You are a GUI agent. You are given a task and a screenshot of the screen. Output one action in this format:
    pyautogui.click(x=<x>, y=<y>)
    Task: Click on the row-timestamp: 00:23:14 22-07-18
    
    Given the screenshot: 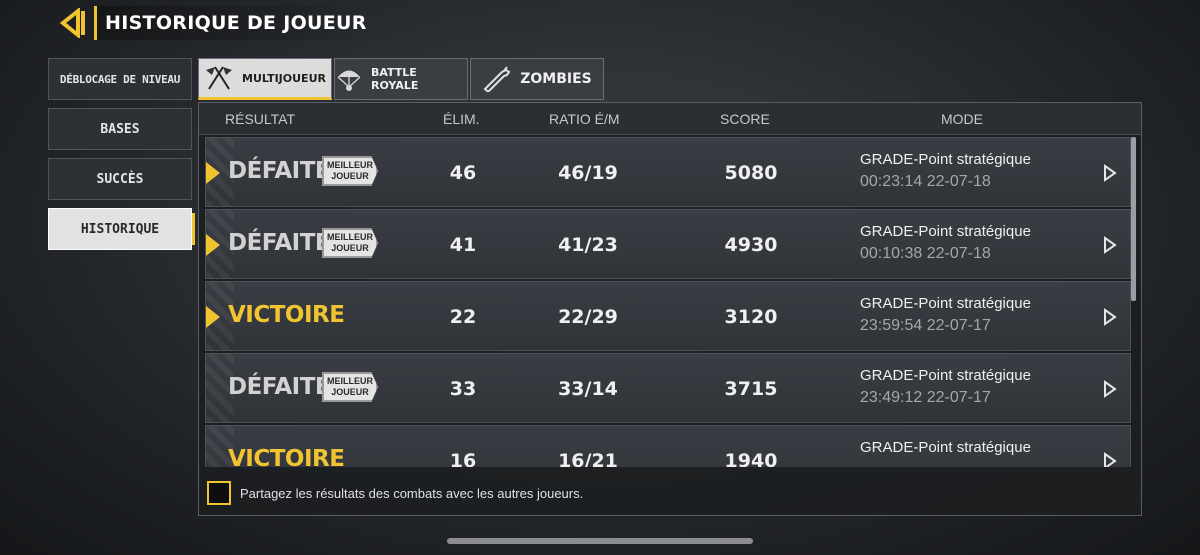 What is the action you would take?
    pyautogui.click(x=925, y=181)
    